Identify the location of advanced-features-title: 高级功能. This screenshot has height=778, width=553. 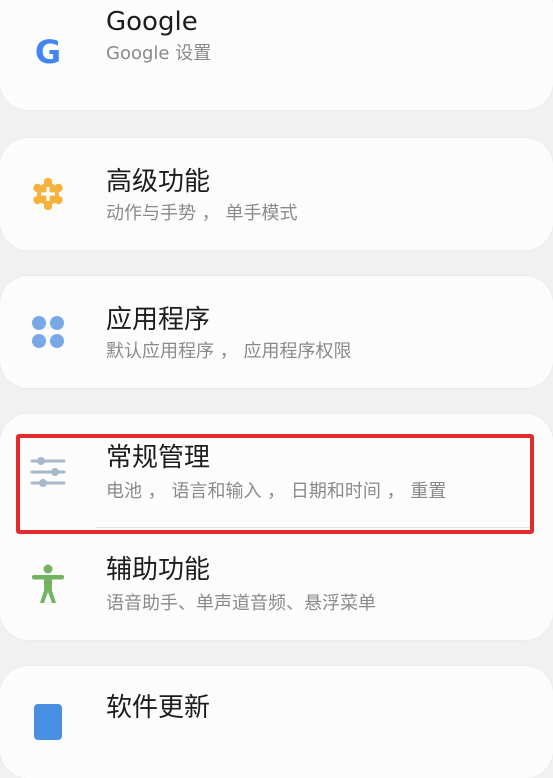
(158, 182).